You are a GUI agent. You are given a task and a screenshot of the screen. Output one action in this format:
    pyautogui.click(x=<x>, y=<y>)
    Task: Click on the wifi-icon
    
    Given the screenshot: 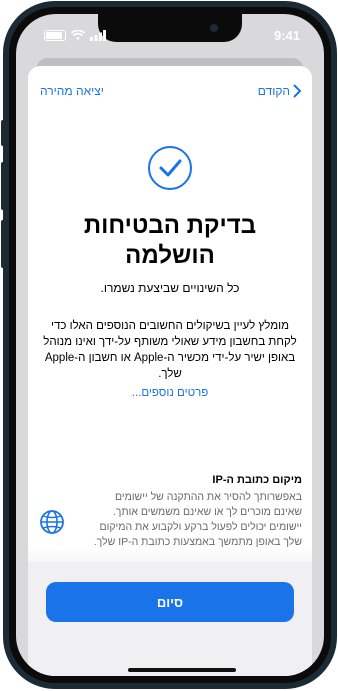 What is the action you would take?
    pyautogui.click(x=78, y=35)
    